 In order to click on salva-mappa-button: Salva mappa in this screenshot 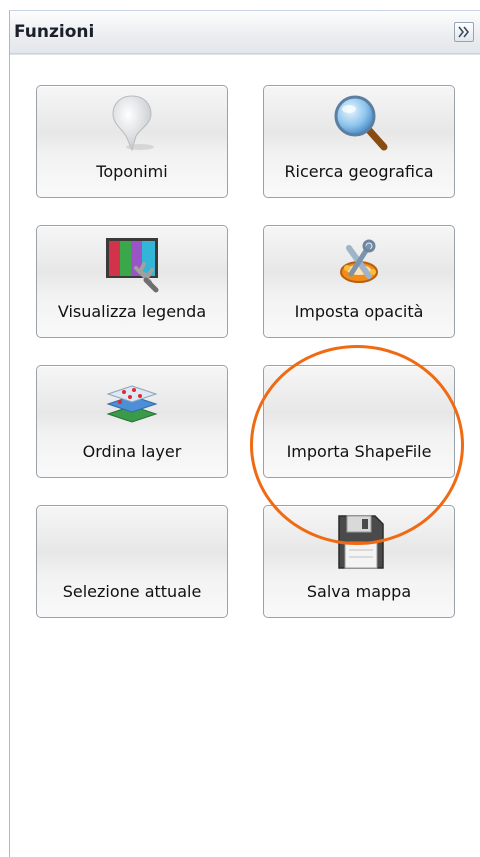, I will do `click(359, 561)`.